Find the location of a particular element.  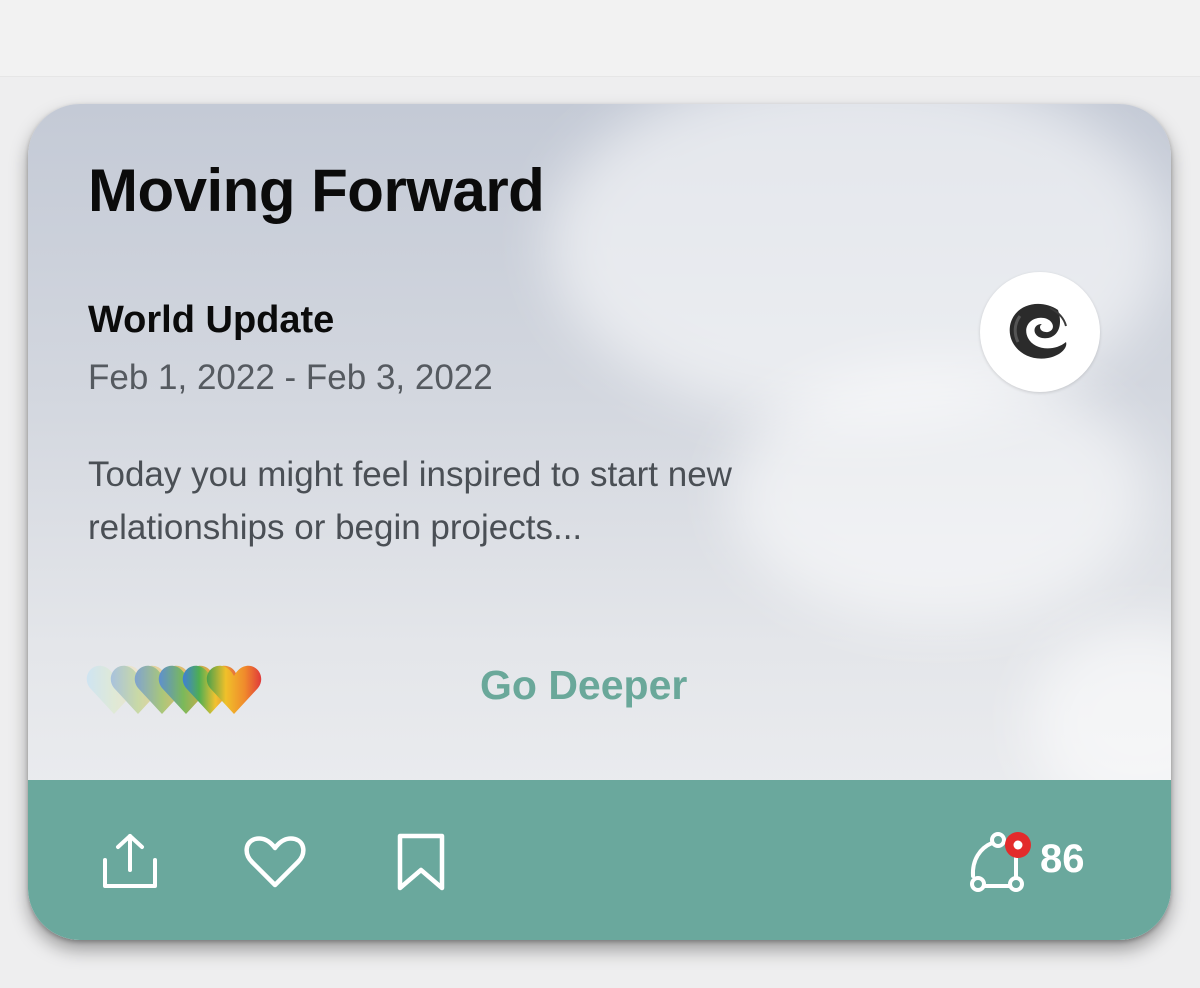

card-title: Moving Forward is located at coordinates (316, 190).